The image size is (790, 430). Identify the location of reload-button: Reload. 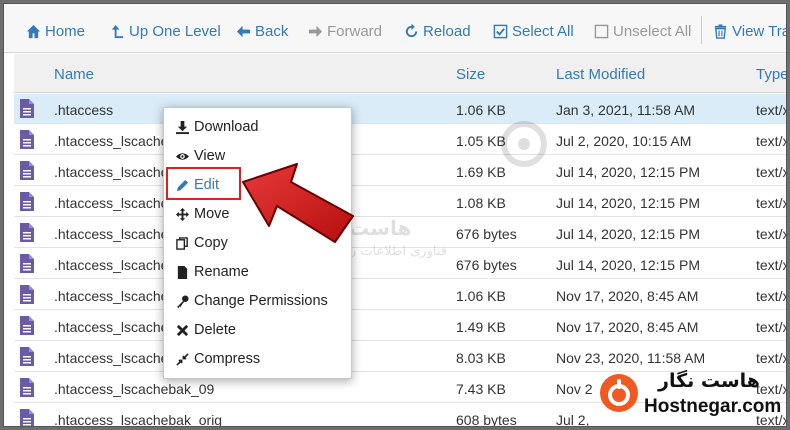
(437, 31).